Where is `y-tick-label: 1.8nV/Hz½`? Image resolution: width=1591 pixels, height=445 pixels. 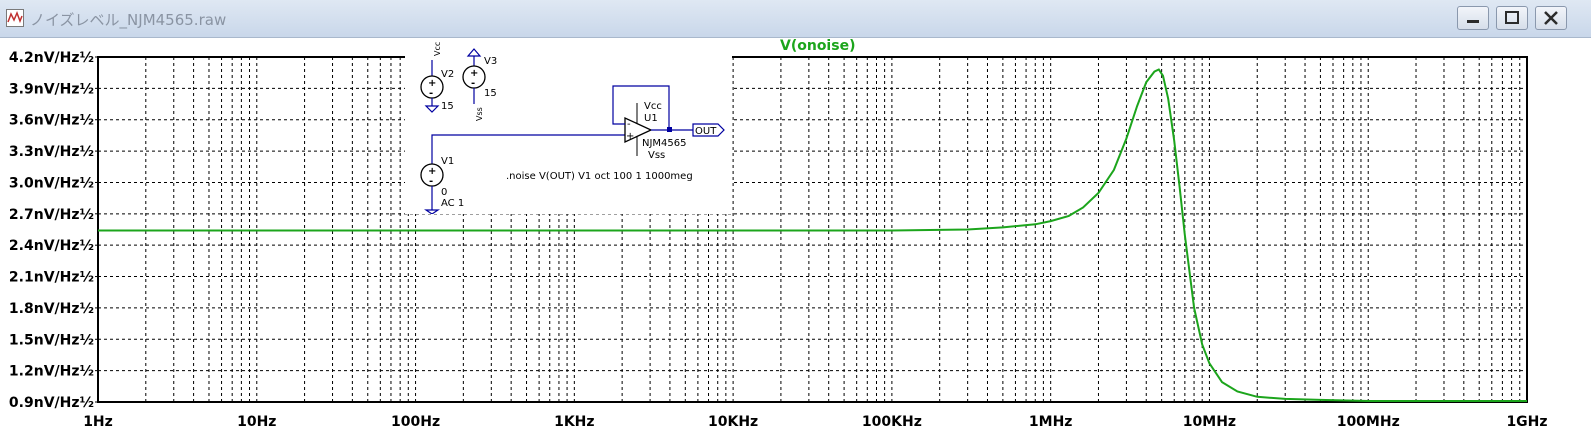
y-tick-label: 1.8nV/Hz½ is located at coordinates (51, 309).